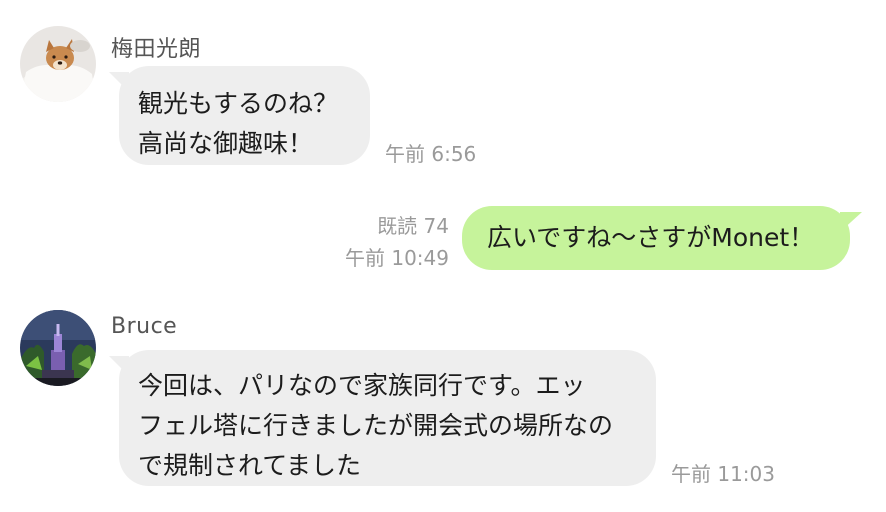 Image resolution: width=886 pixels, height=512 pixels. What do you see at coordinates (362, 385) in the screenshot?
I see `message-text-line: 今回は、パリなので家族同行です。エッ` at bounding box center [362, 385].